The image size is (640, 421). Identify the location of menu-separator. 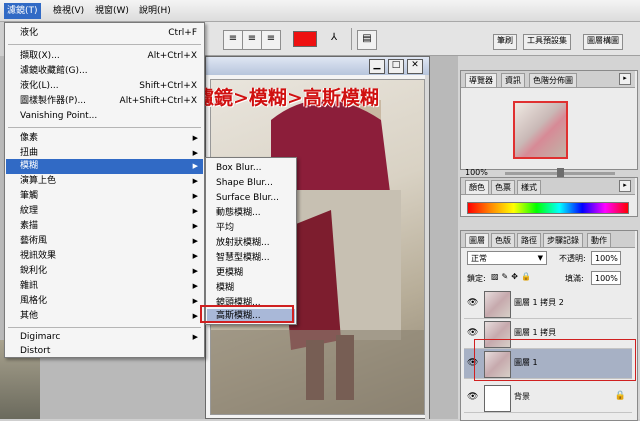
(104, 327).